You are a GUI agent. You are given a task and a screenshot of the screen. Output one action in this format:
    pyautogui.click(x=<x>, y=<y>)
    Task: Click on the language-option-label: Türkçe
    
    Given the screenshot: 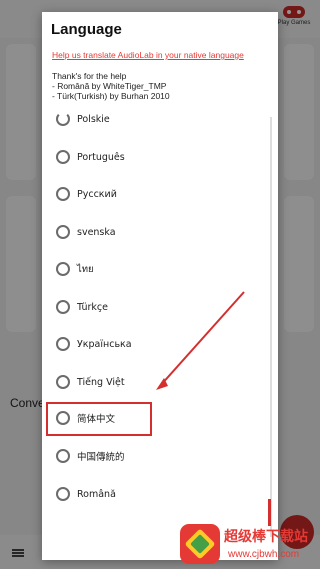 What is the action you would take?
    pyautogui.click(x=92, y=307)
    